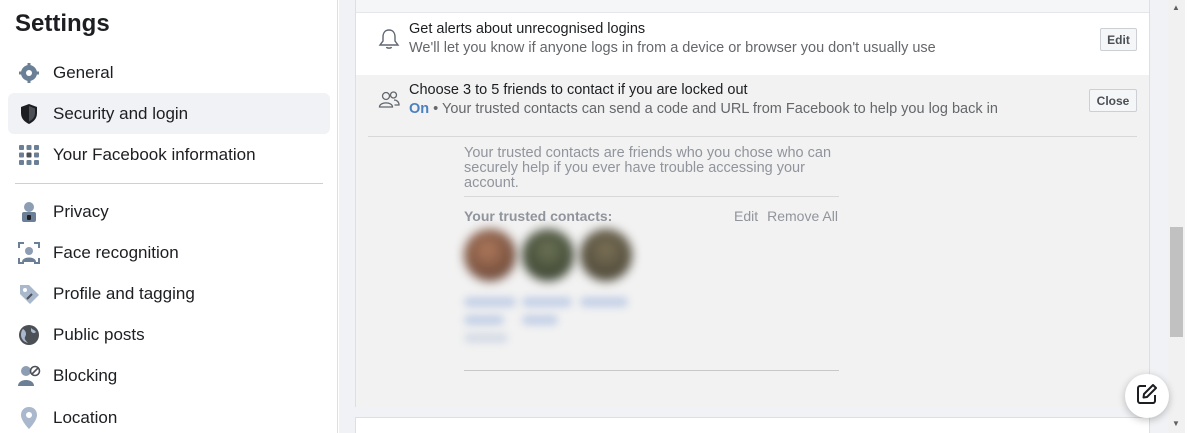  I want to click on scroll-down-icon: ▼, so click(1176, 423).